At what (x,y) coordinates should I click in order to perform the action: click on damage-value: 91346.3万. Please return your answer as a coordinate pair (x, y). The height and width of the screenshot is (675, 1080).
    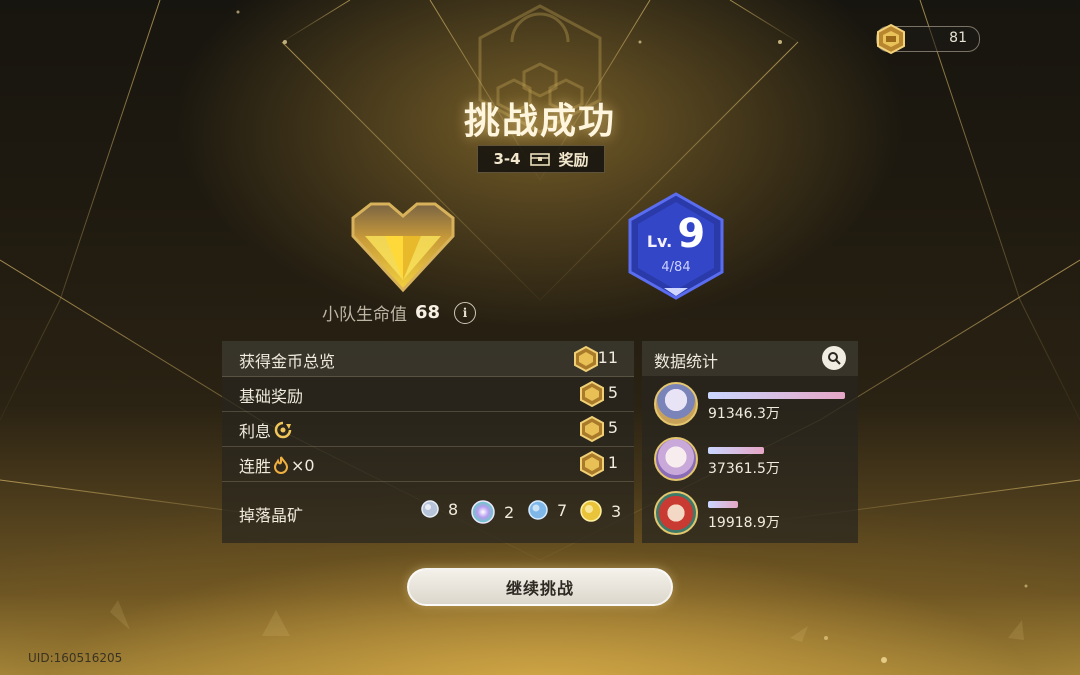
    Looking at the image, I should click on (744, 414).